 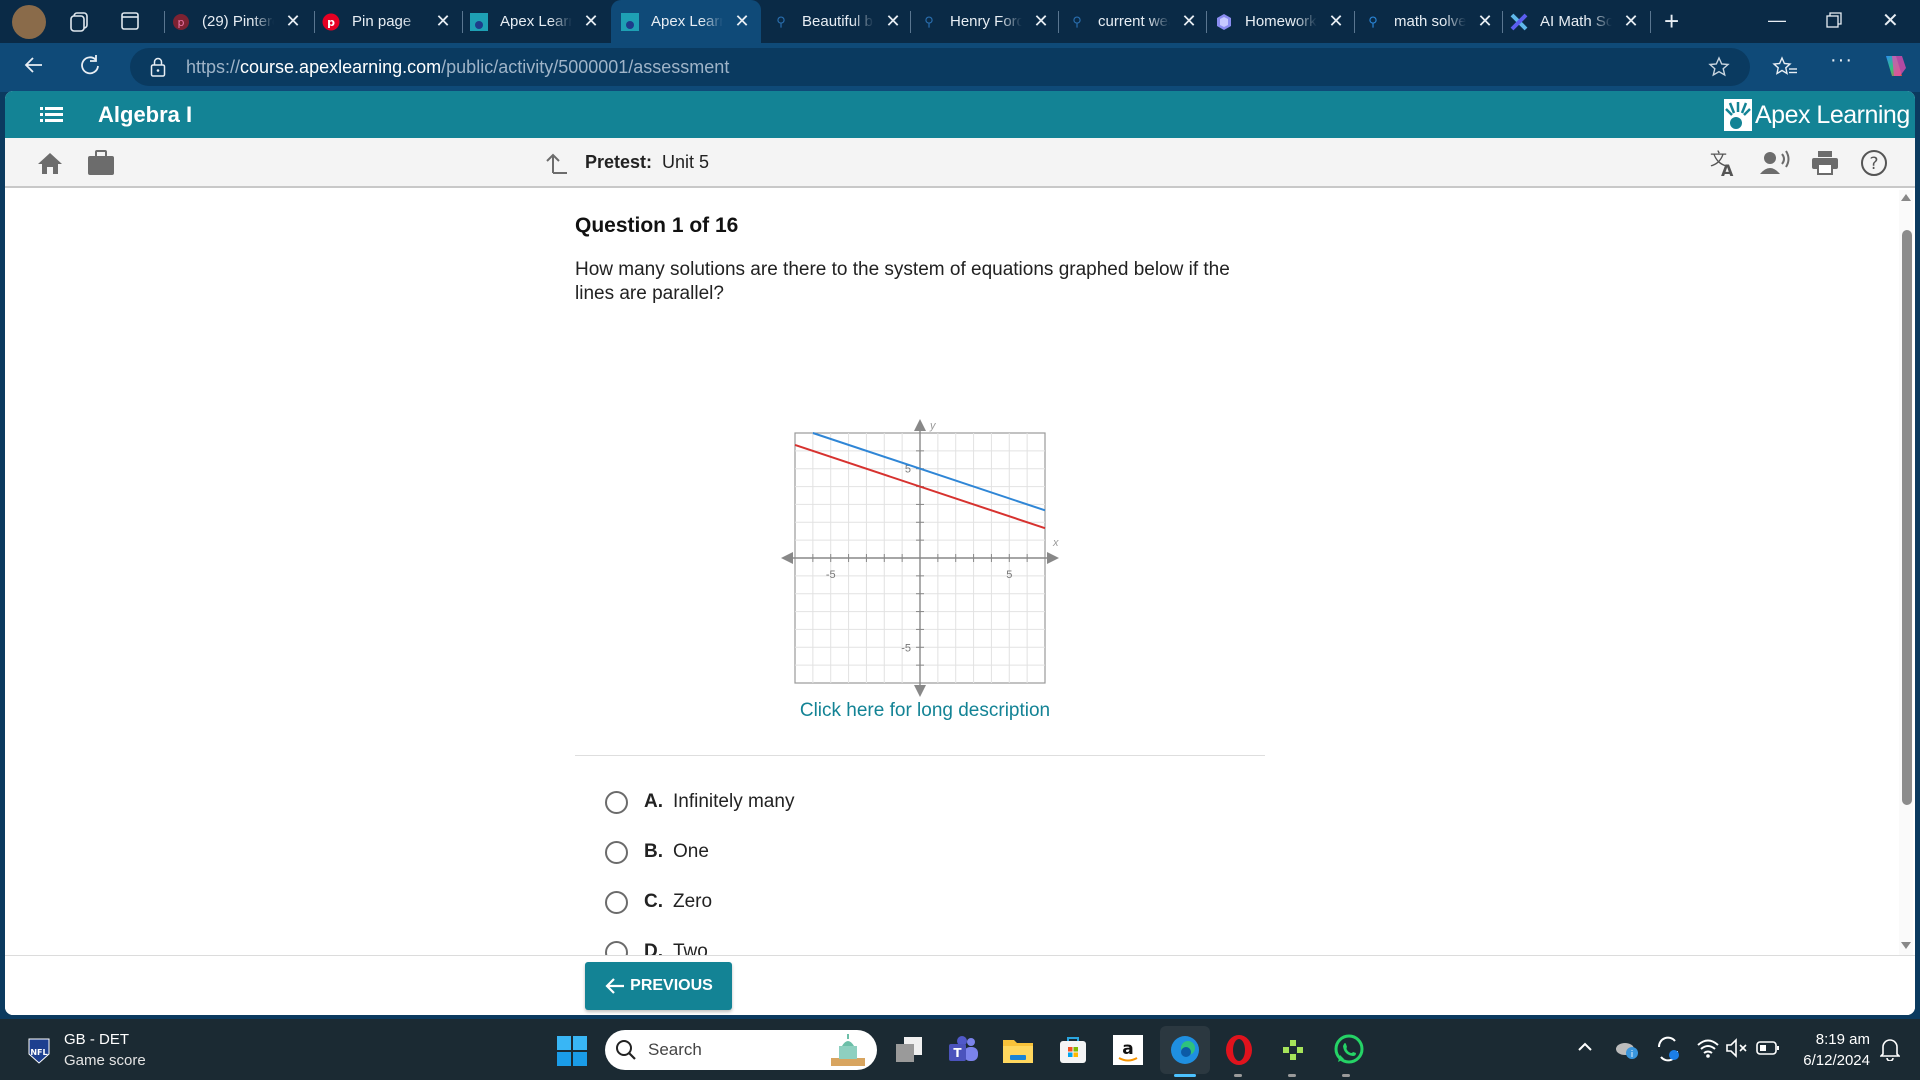 What do you see at coordinates (686, 162) in the screenshot?
I see `breadcrumb-value: Unit 5` at bounding box center [686, 162].